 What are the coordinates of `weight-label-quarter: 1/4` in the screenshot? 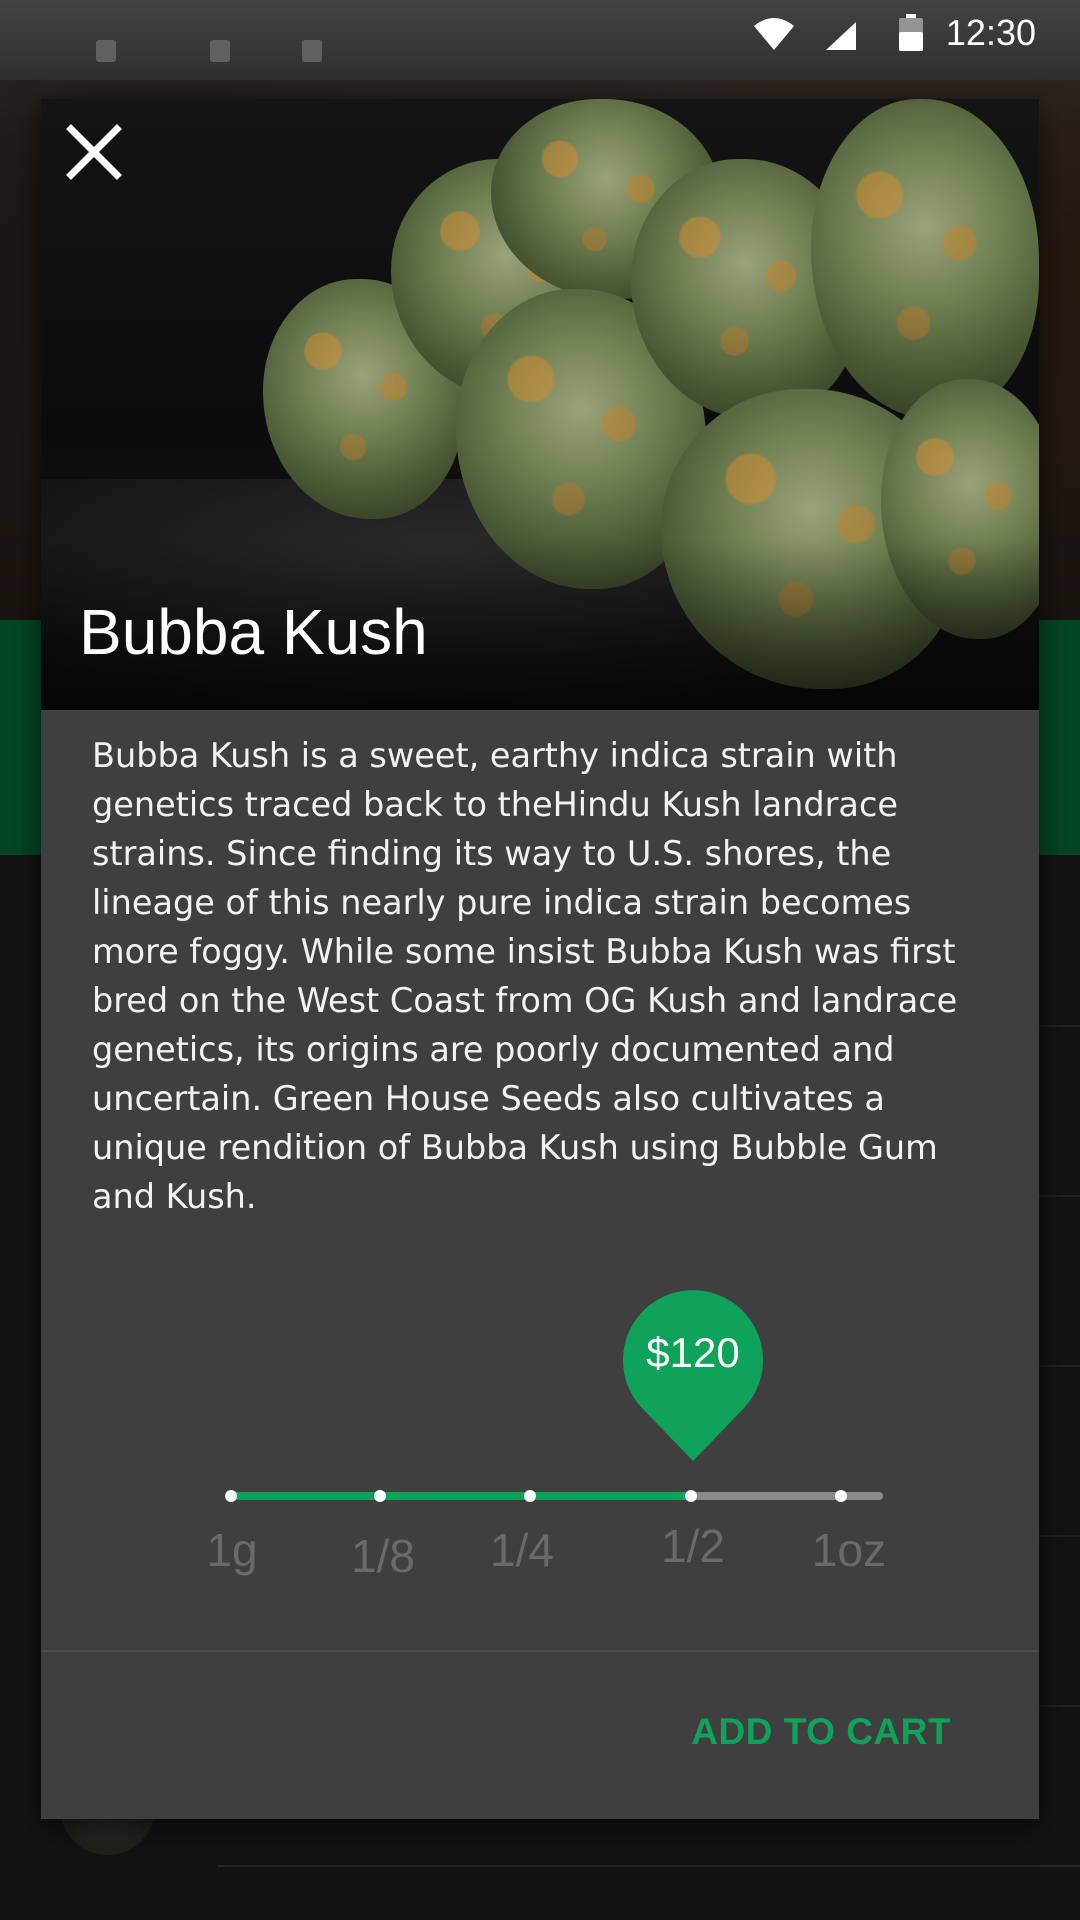 It's located at (522, 1550).